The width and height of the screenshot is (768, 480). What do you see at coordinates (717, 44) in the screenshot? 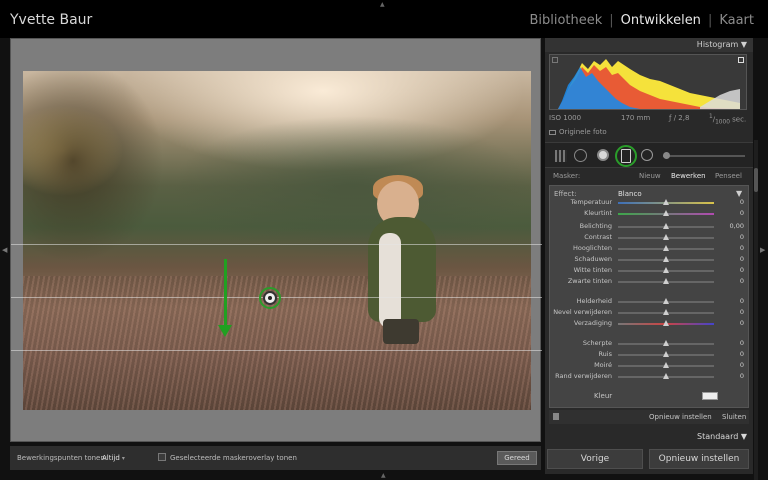
I see `histogram-title: Histogram` at bounding box center [717, 44].